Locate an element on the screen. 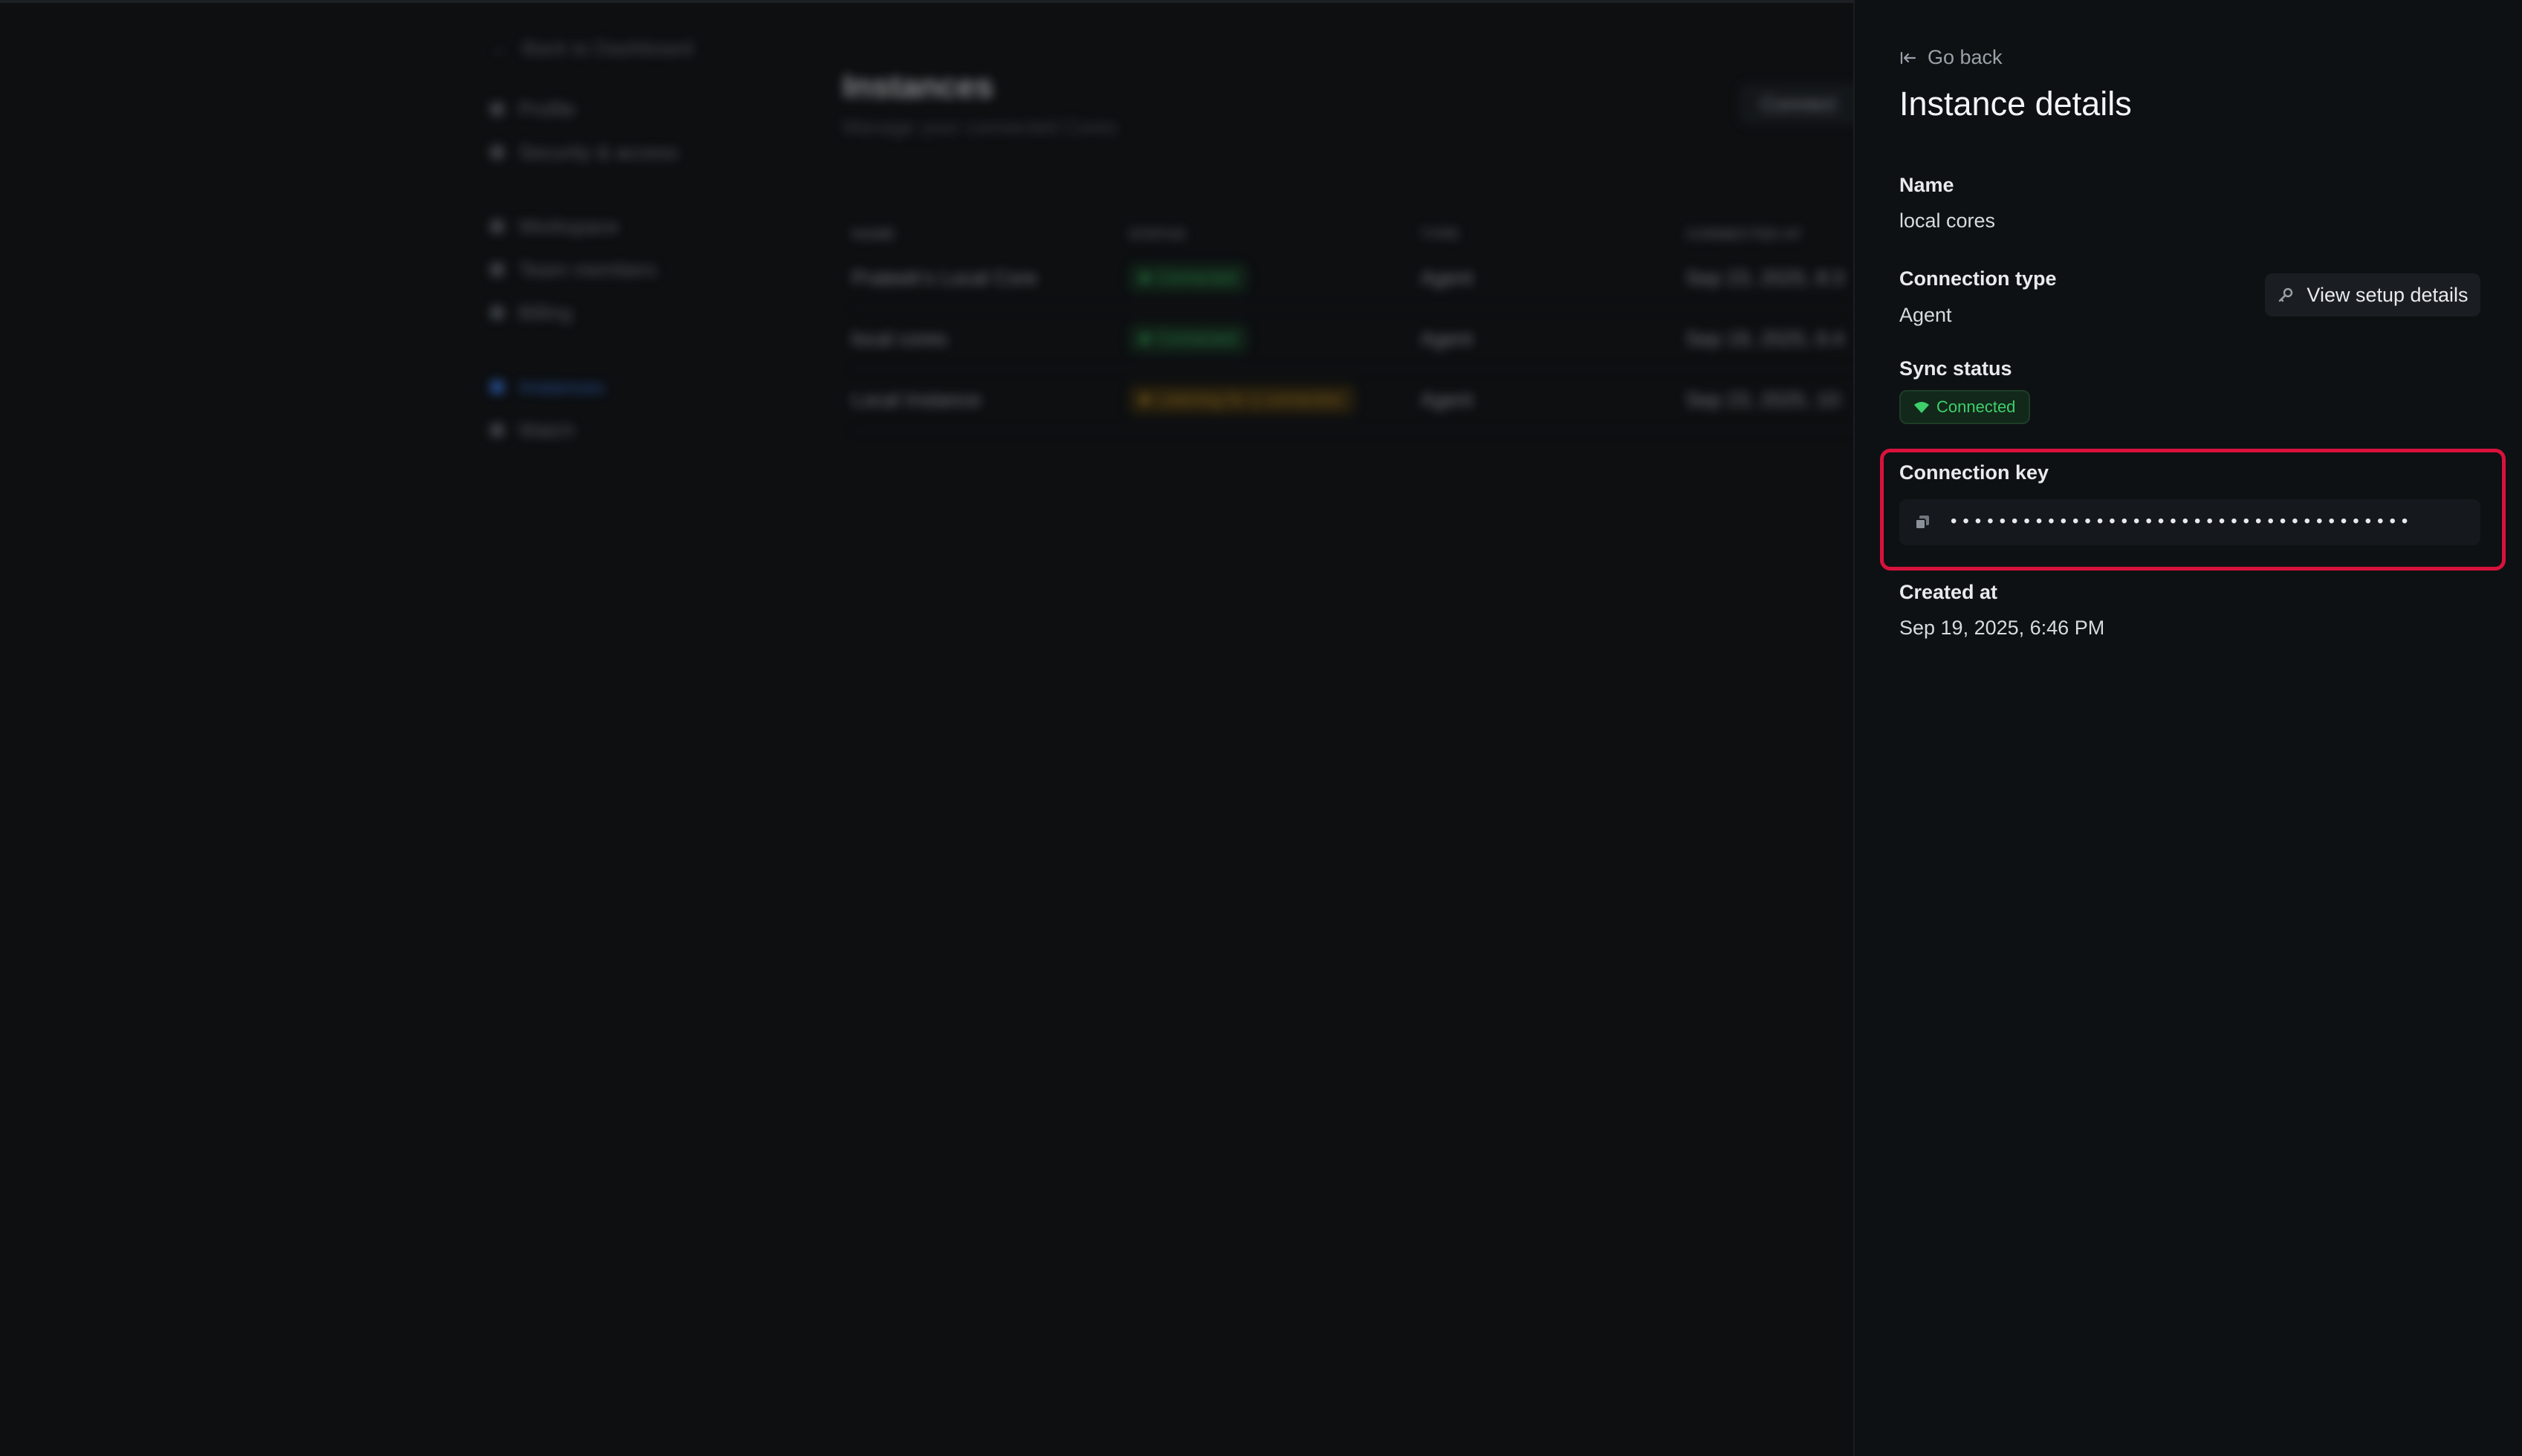 The image size is (2522, 1456). table-cell: Local Instance is located at coordinates (917, 399).